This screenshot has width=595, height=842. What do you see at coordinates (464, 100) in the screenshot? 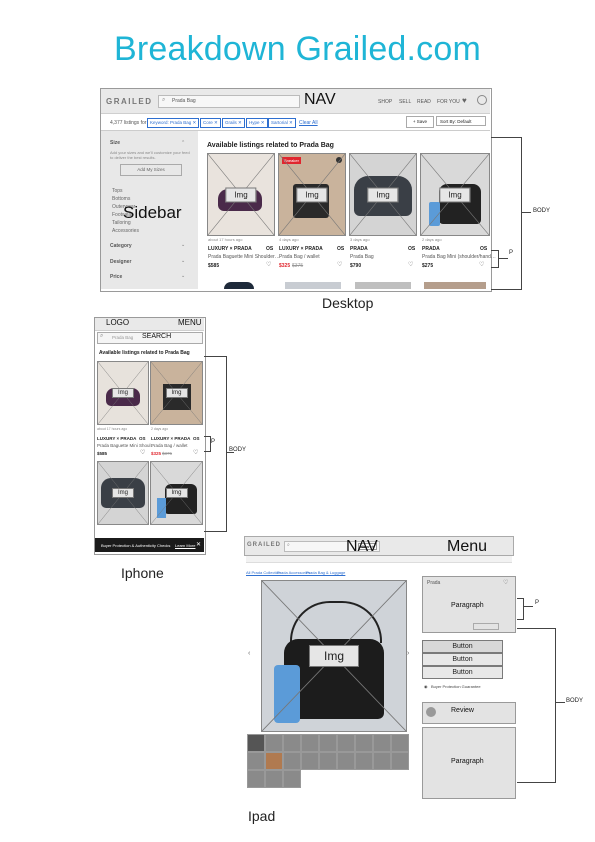
I see `heart-icon: ♥` at bounding box center [464, 100].